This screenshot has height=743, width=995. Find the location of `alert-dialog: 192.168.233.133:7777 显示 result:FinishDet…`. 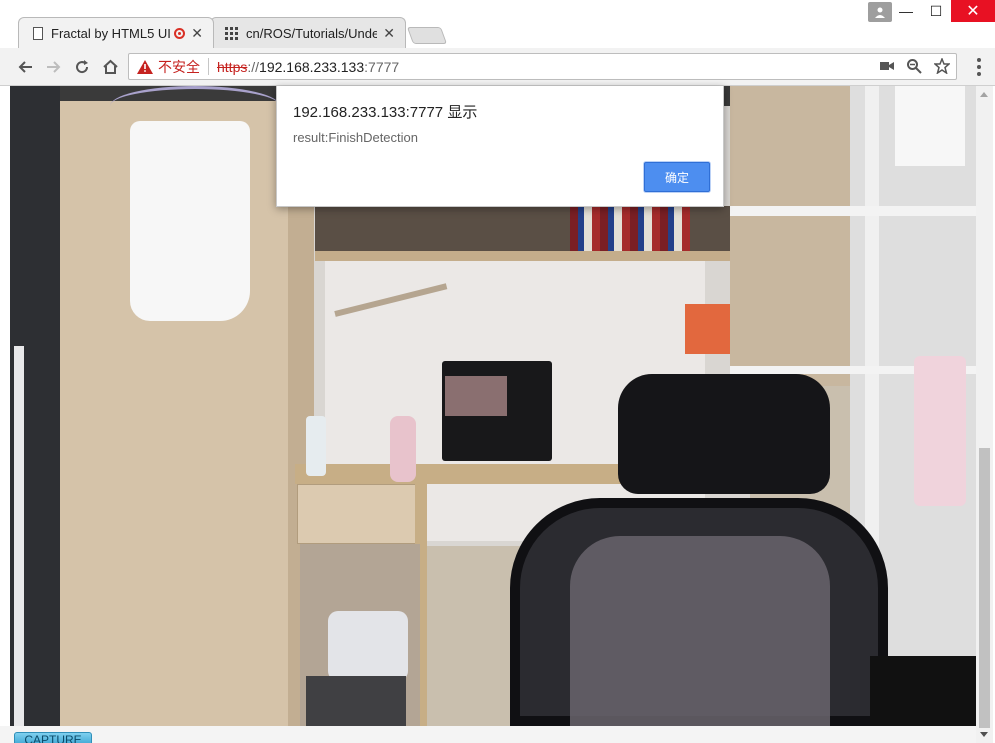

alert-dialog: 192.168.233.133:7777 显示 result:FinishDet… is located at coordinates (500, 146).